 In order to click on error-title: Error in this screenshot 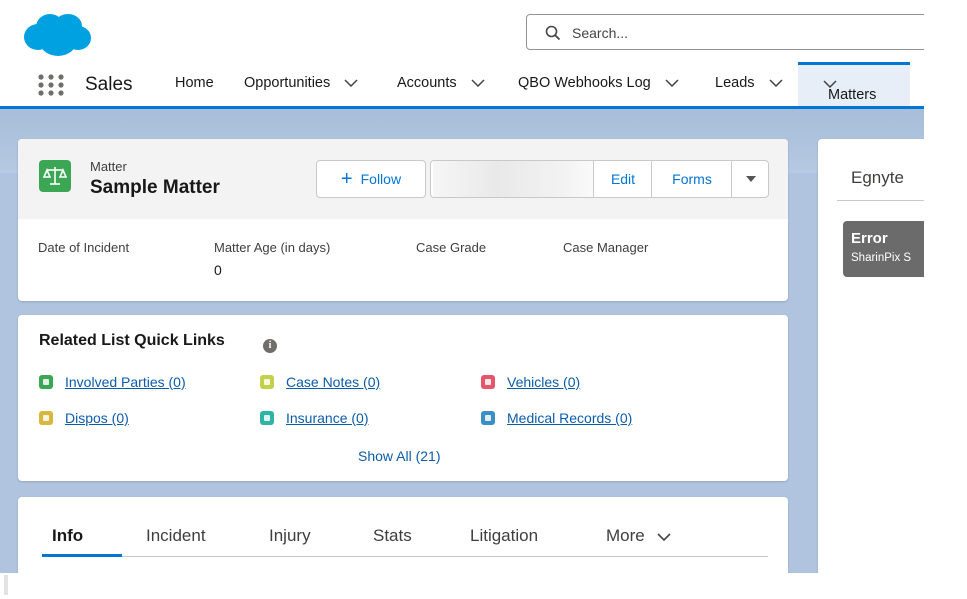, I will do `click(869, 238)`.